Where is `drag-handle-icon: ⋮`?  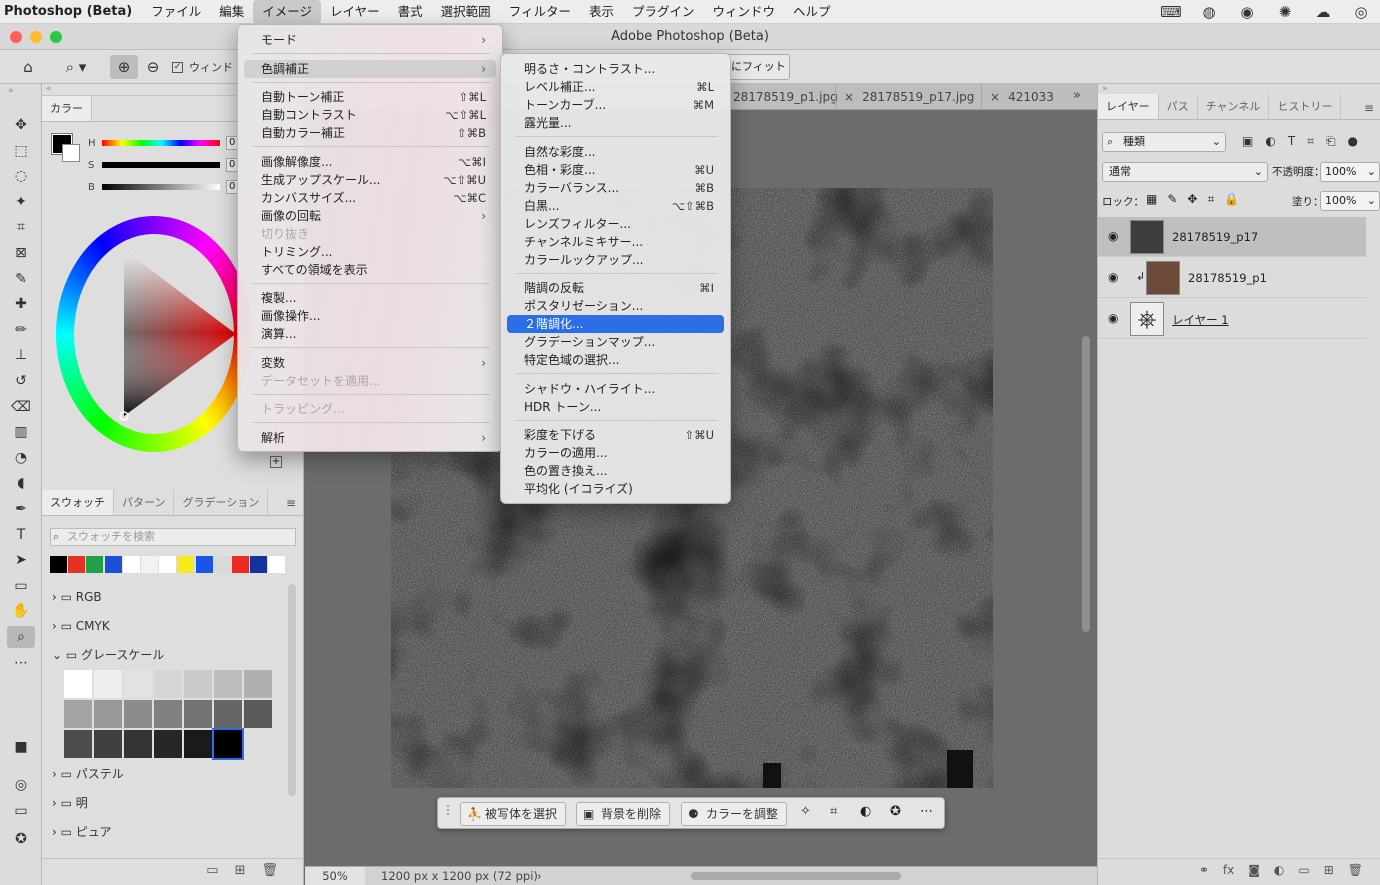 drag-handle-icon: ⋮ is located at coordinates (448, 810).